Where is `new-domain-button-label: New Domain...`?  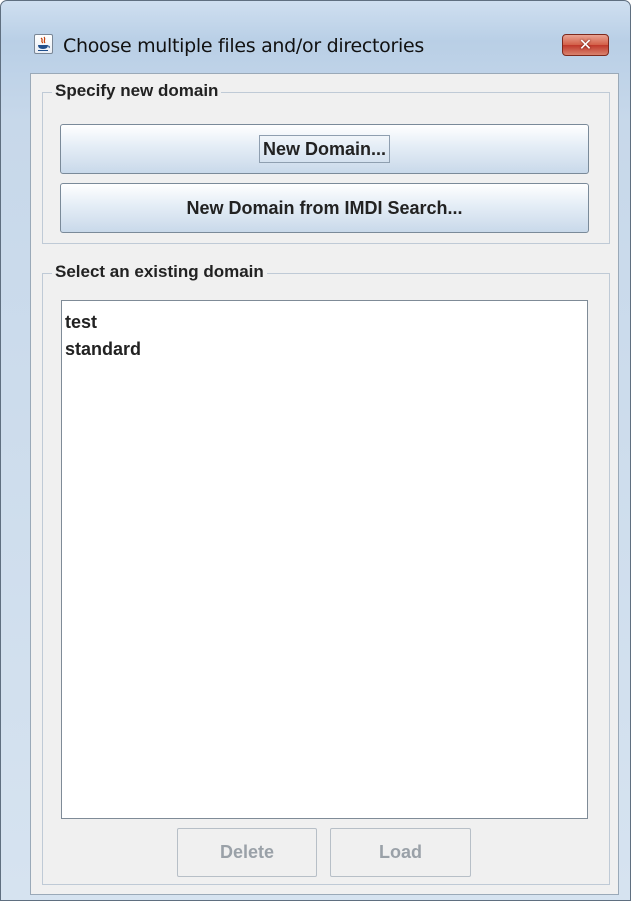 new-domain-button-label: New Domain... is located at coordinates (324, 149).